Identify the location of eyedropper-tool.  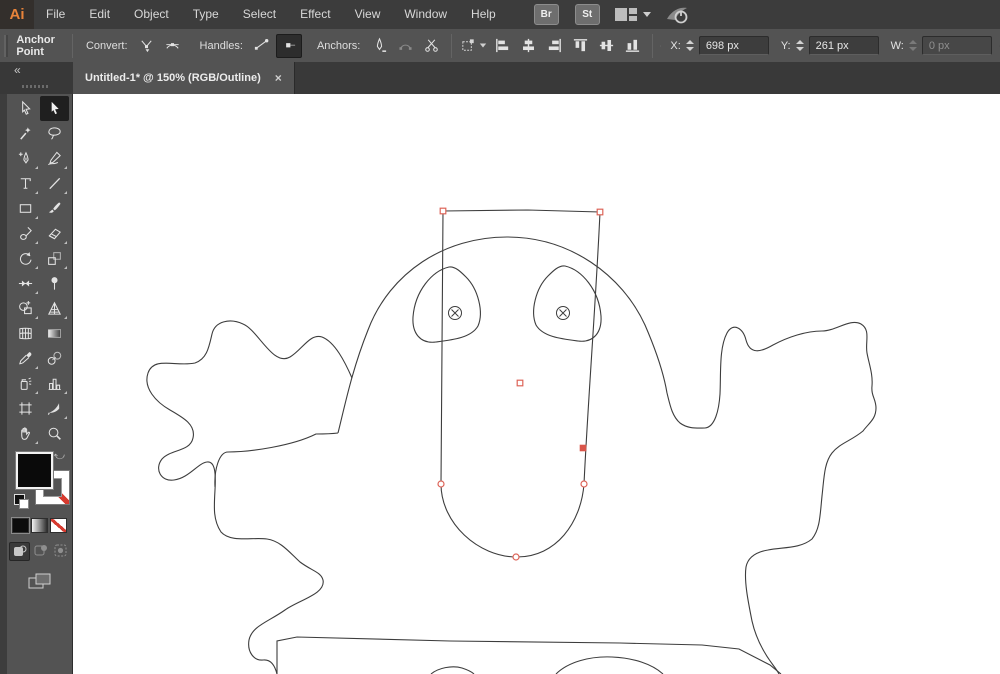
(25, 358).